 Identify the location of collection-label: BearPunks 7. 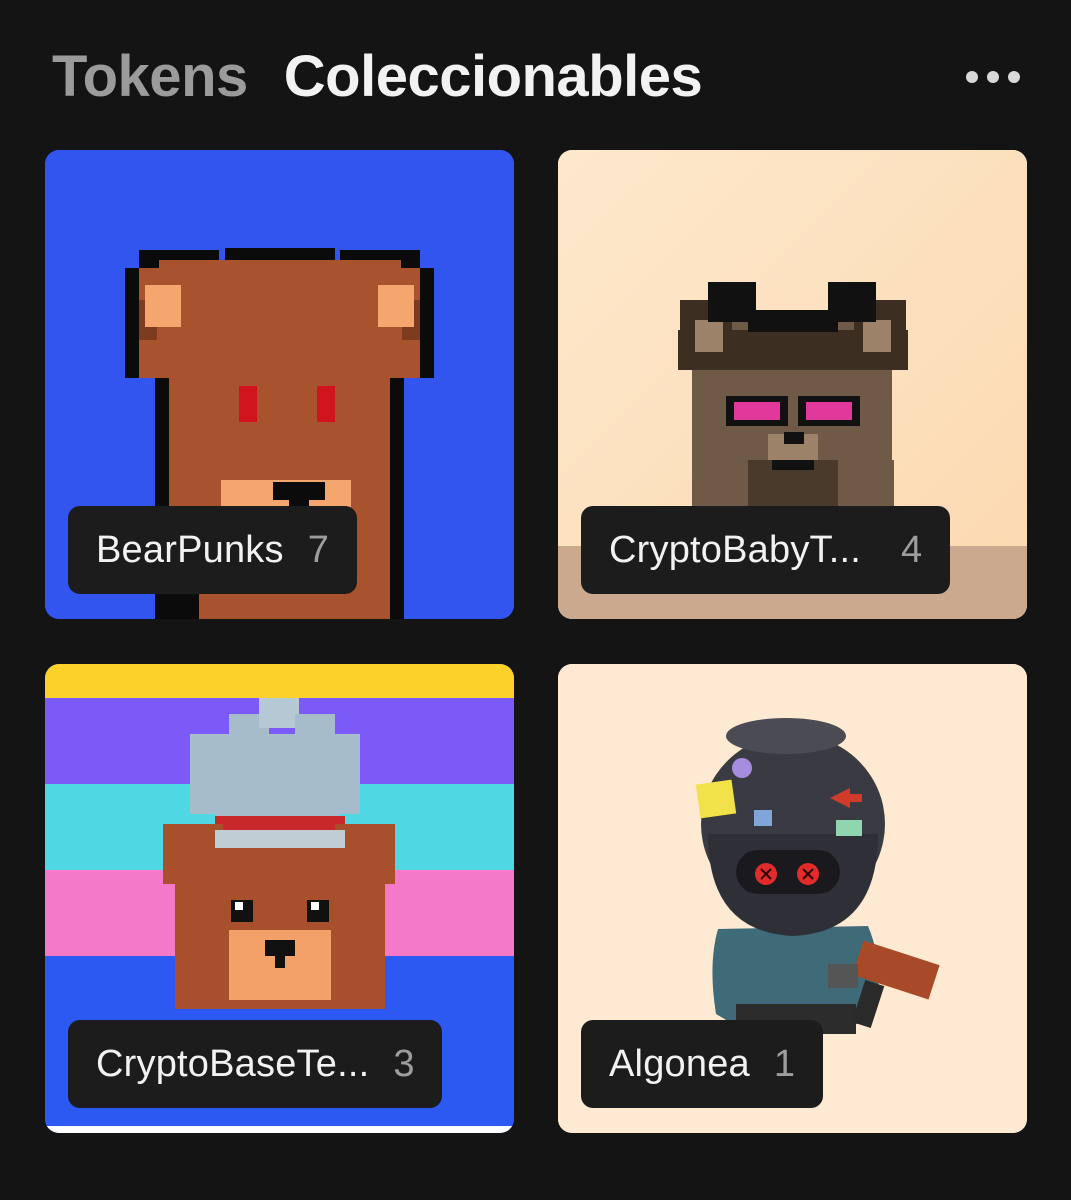
(212, 550).